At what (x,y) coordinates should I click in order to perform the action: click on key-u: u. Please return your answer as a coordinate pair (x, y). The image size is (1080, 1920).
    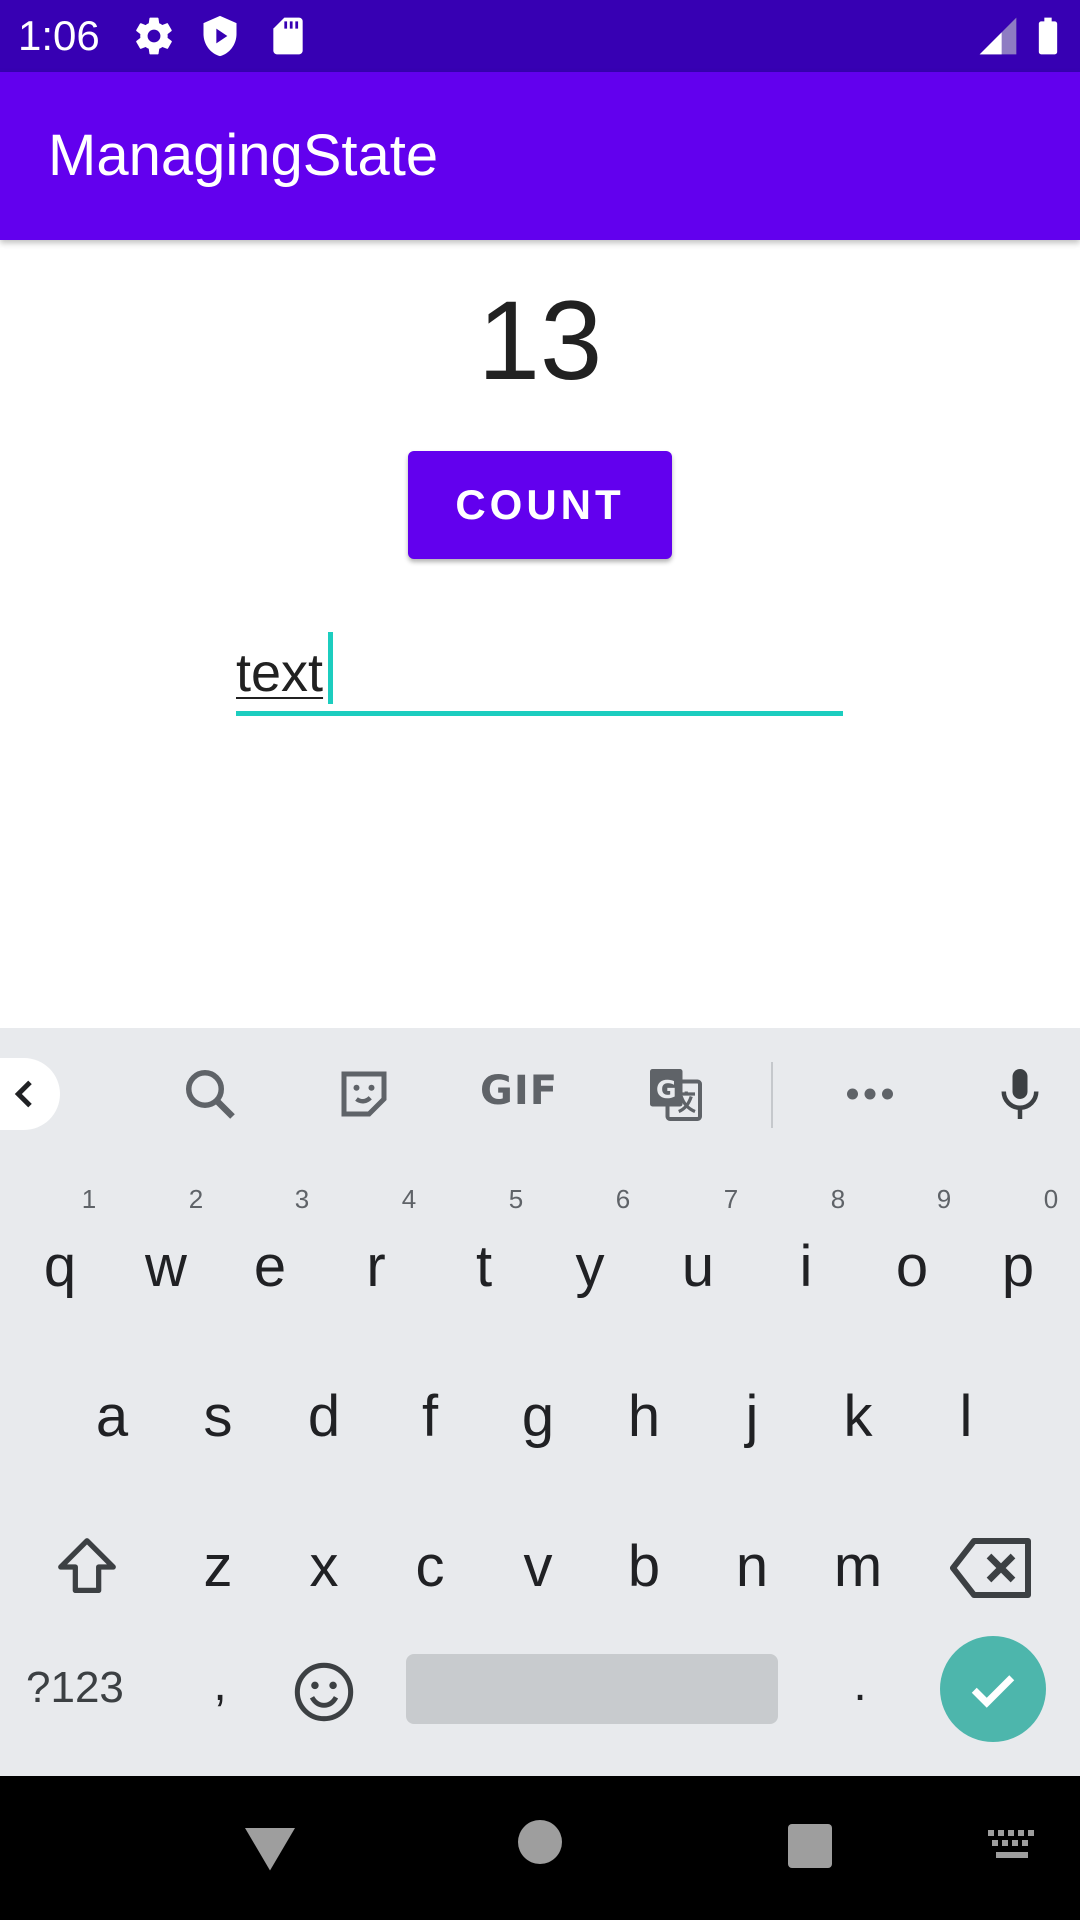
    Looking at the image, I should click on (698, 1267).